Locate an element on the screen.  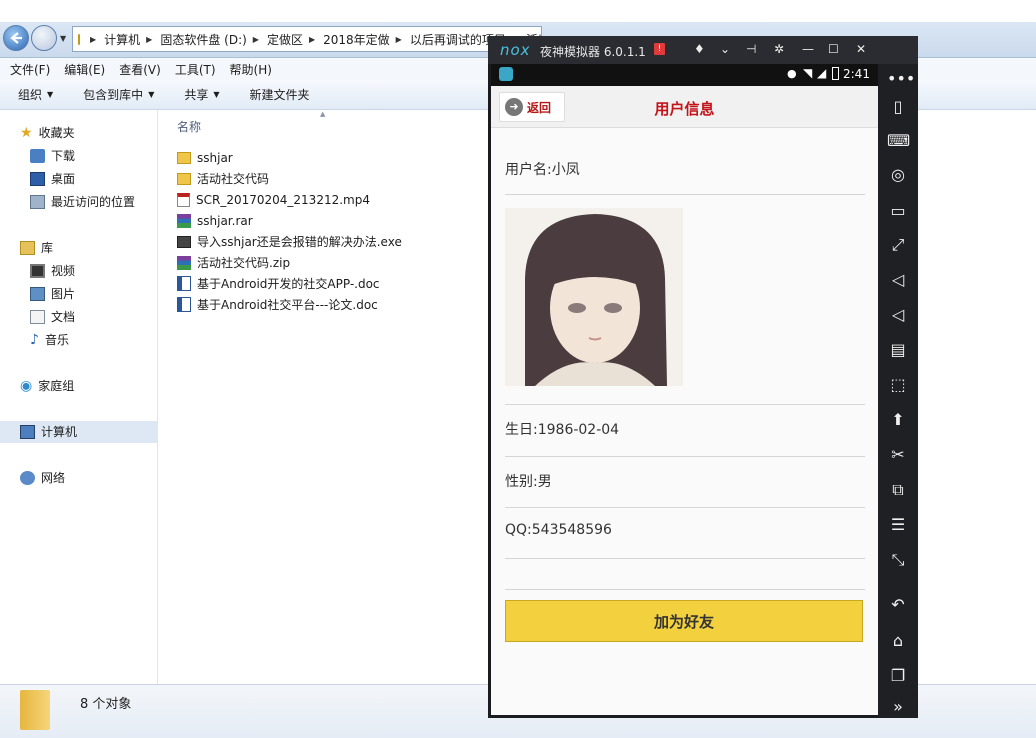
include-in-library-button: 包含到库中 ▼ is located at coordinates (118, 94).